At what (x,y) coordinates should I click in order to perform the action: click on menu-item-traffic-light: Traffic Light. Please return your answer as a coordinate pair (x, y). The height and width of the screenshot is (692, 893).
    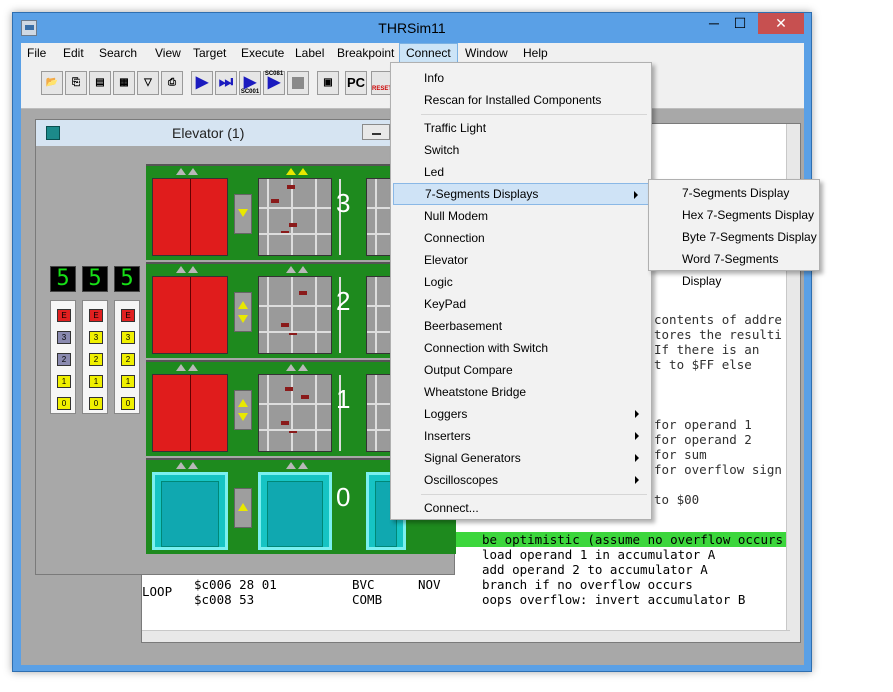
    Looking at the image, I should click on (521, 128).